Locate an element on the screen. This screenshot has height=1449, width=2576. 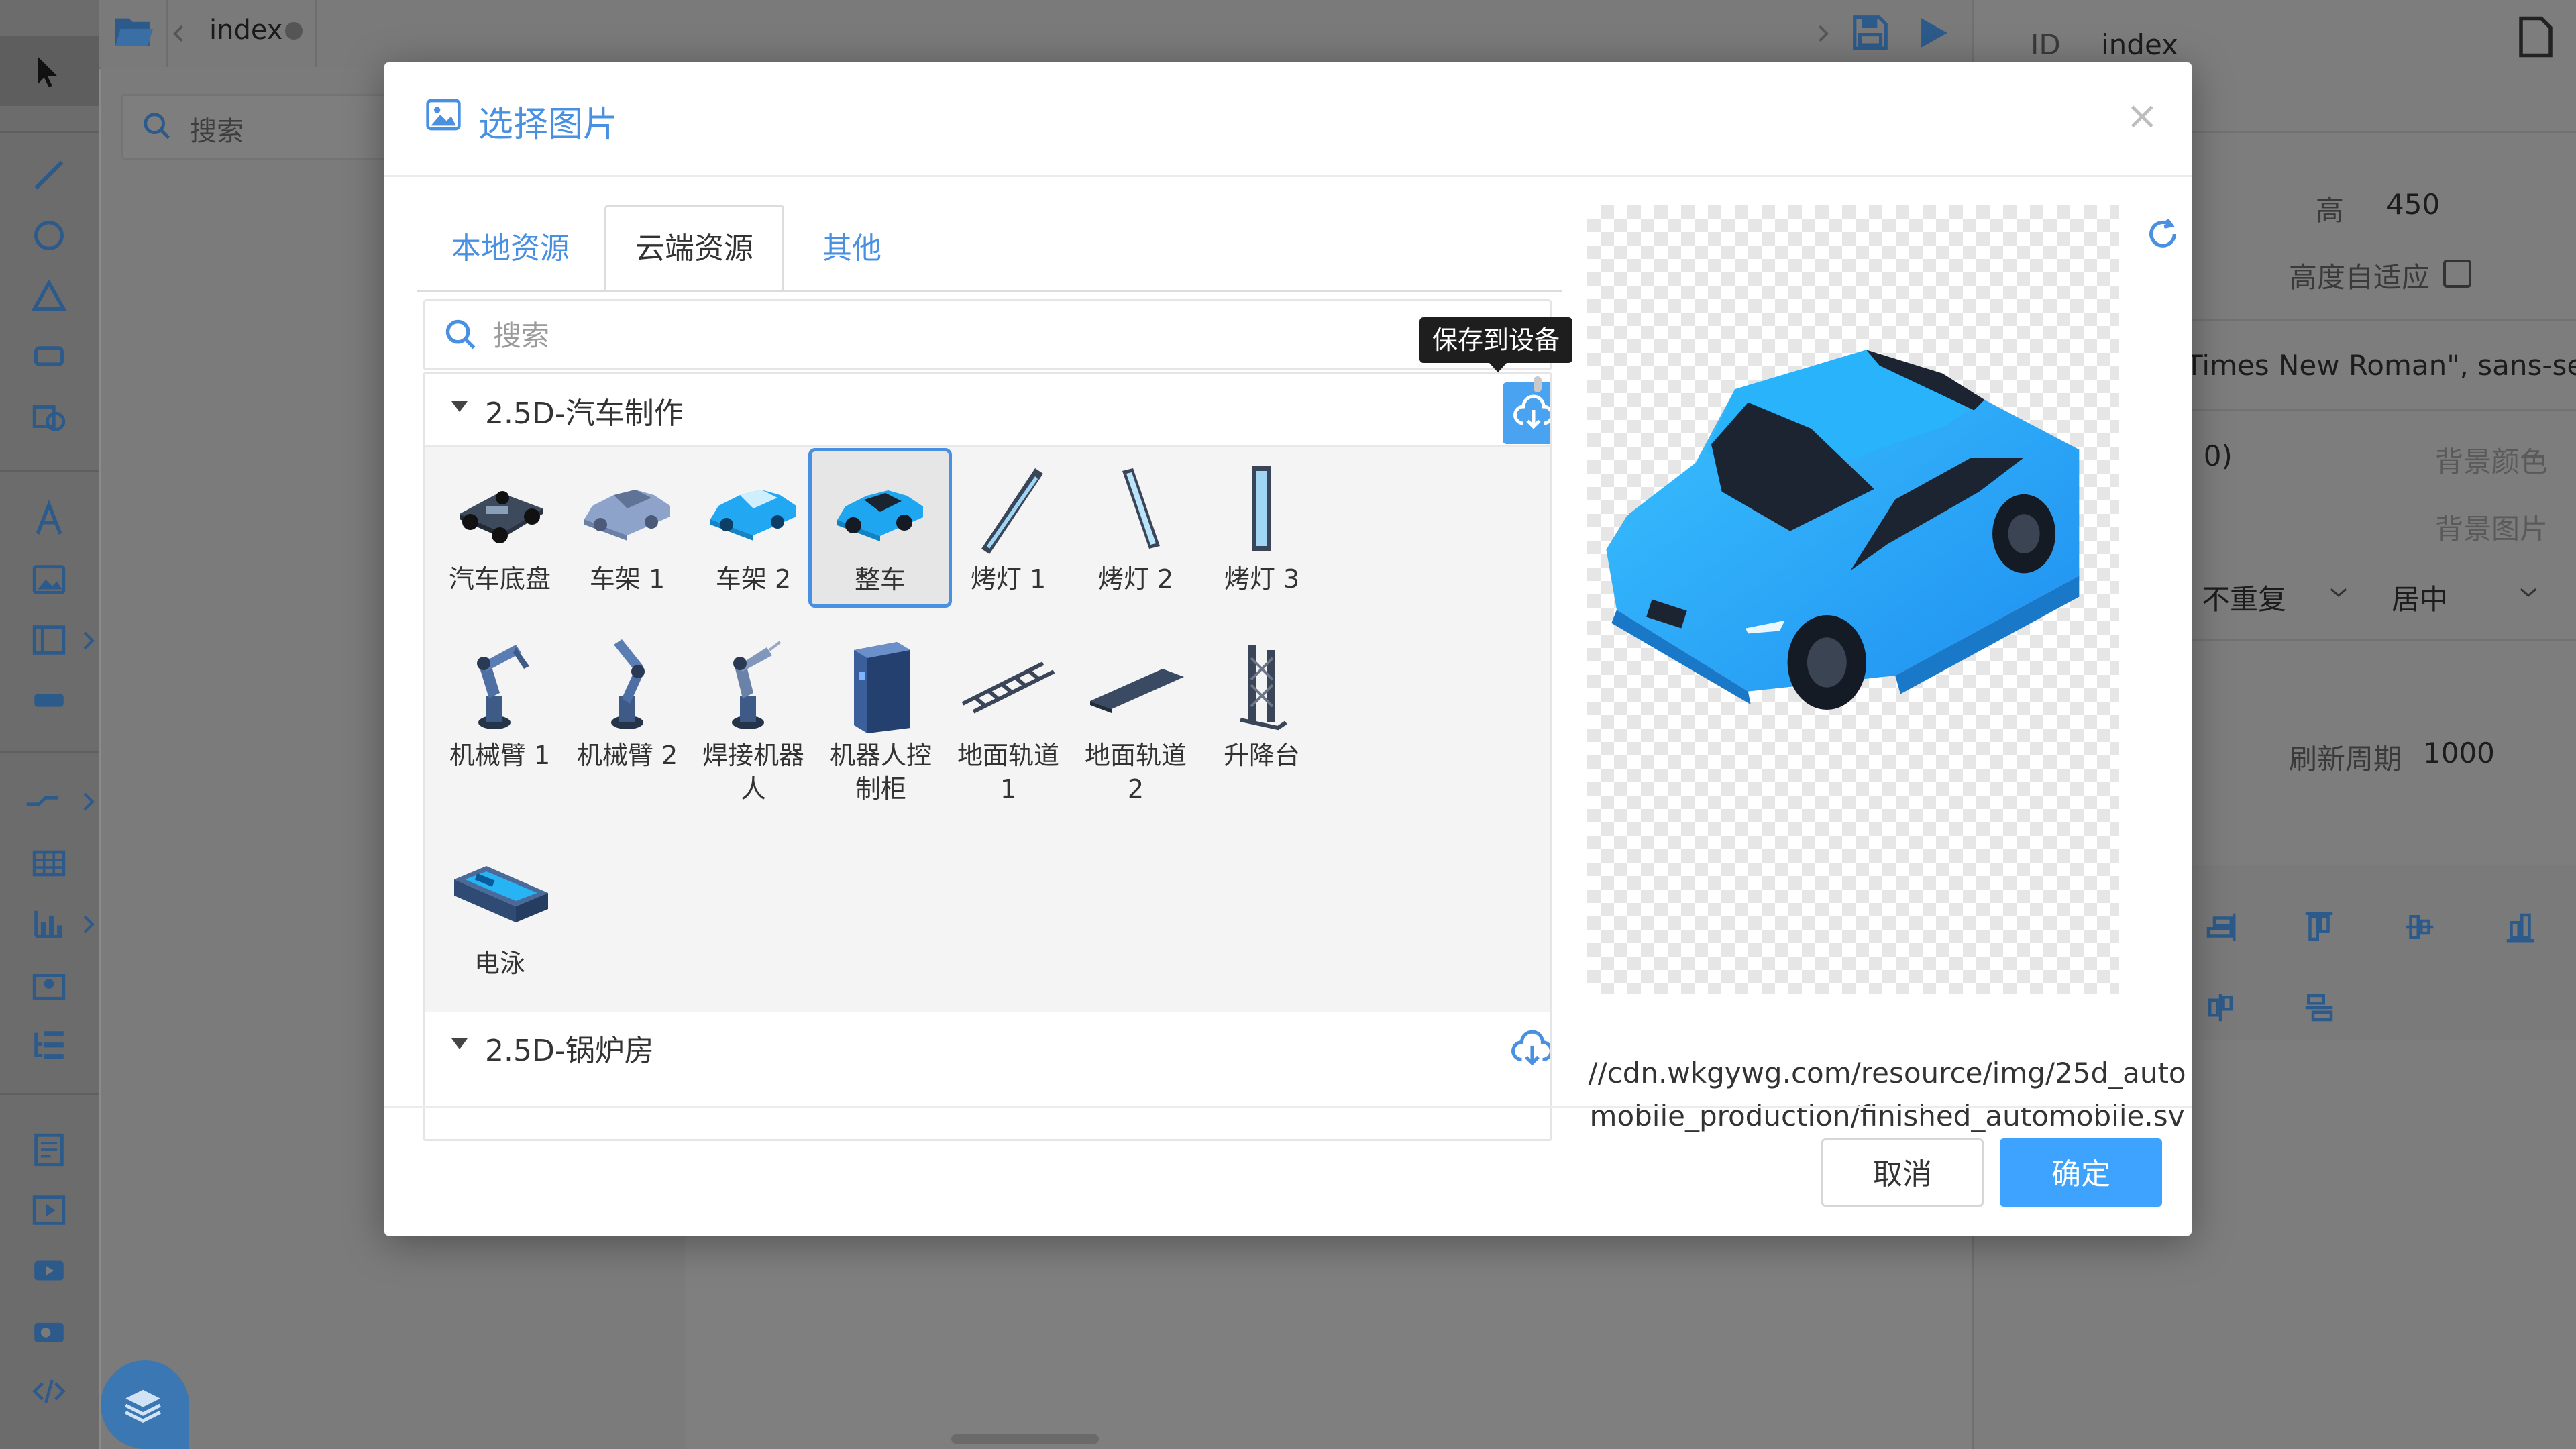
play-frame-icon is located at coordinates (49, 1210).